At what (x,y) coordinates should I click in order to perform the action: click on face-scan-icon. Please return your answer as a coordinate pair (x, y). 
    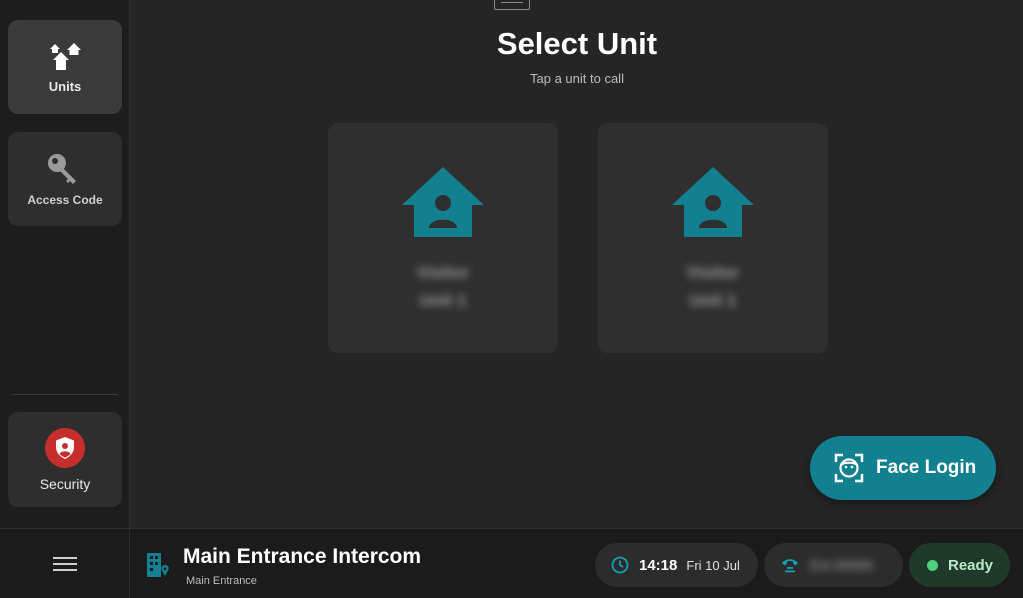
    Looking at the image, I should click on (849, 468).